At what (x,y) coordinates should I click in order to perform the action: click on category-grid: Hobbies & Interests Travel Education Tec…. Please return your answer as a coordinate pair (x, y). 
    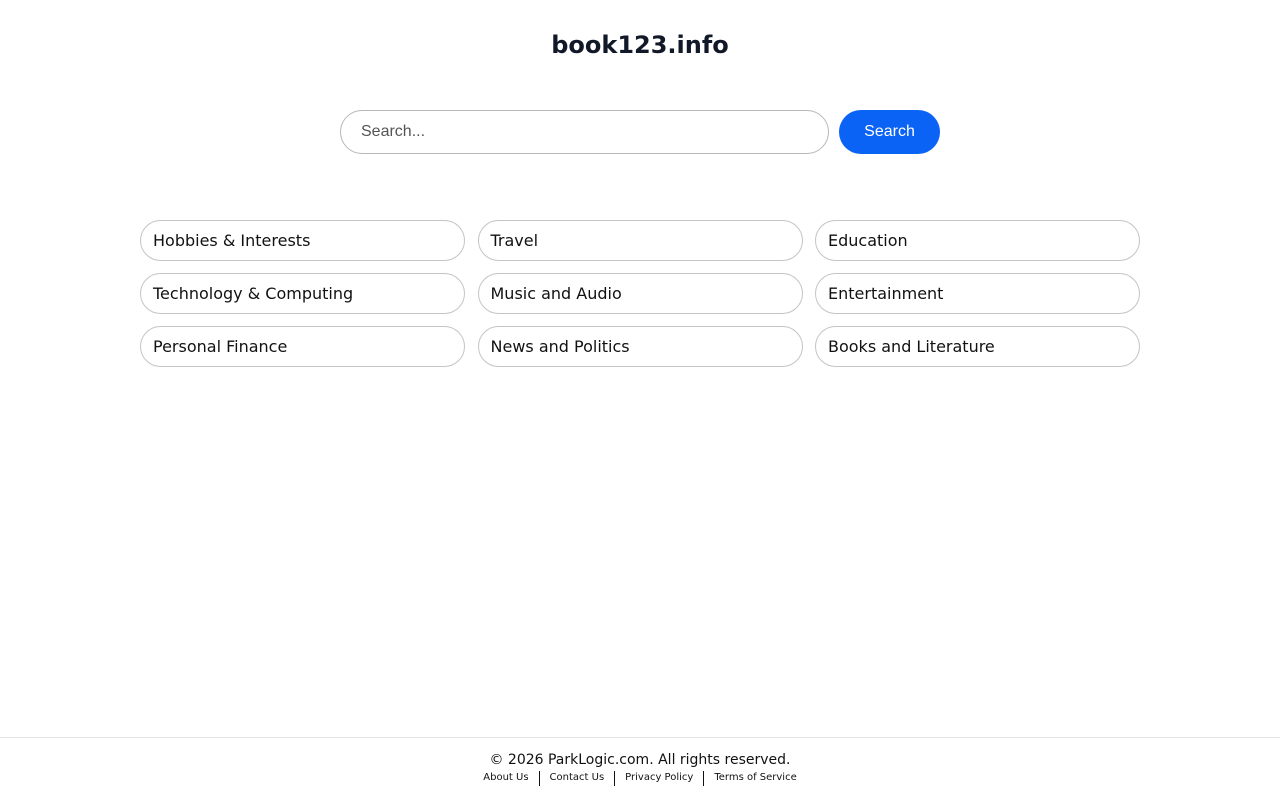
    Looking at the image, I should click on (640, 293).